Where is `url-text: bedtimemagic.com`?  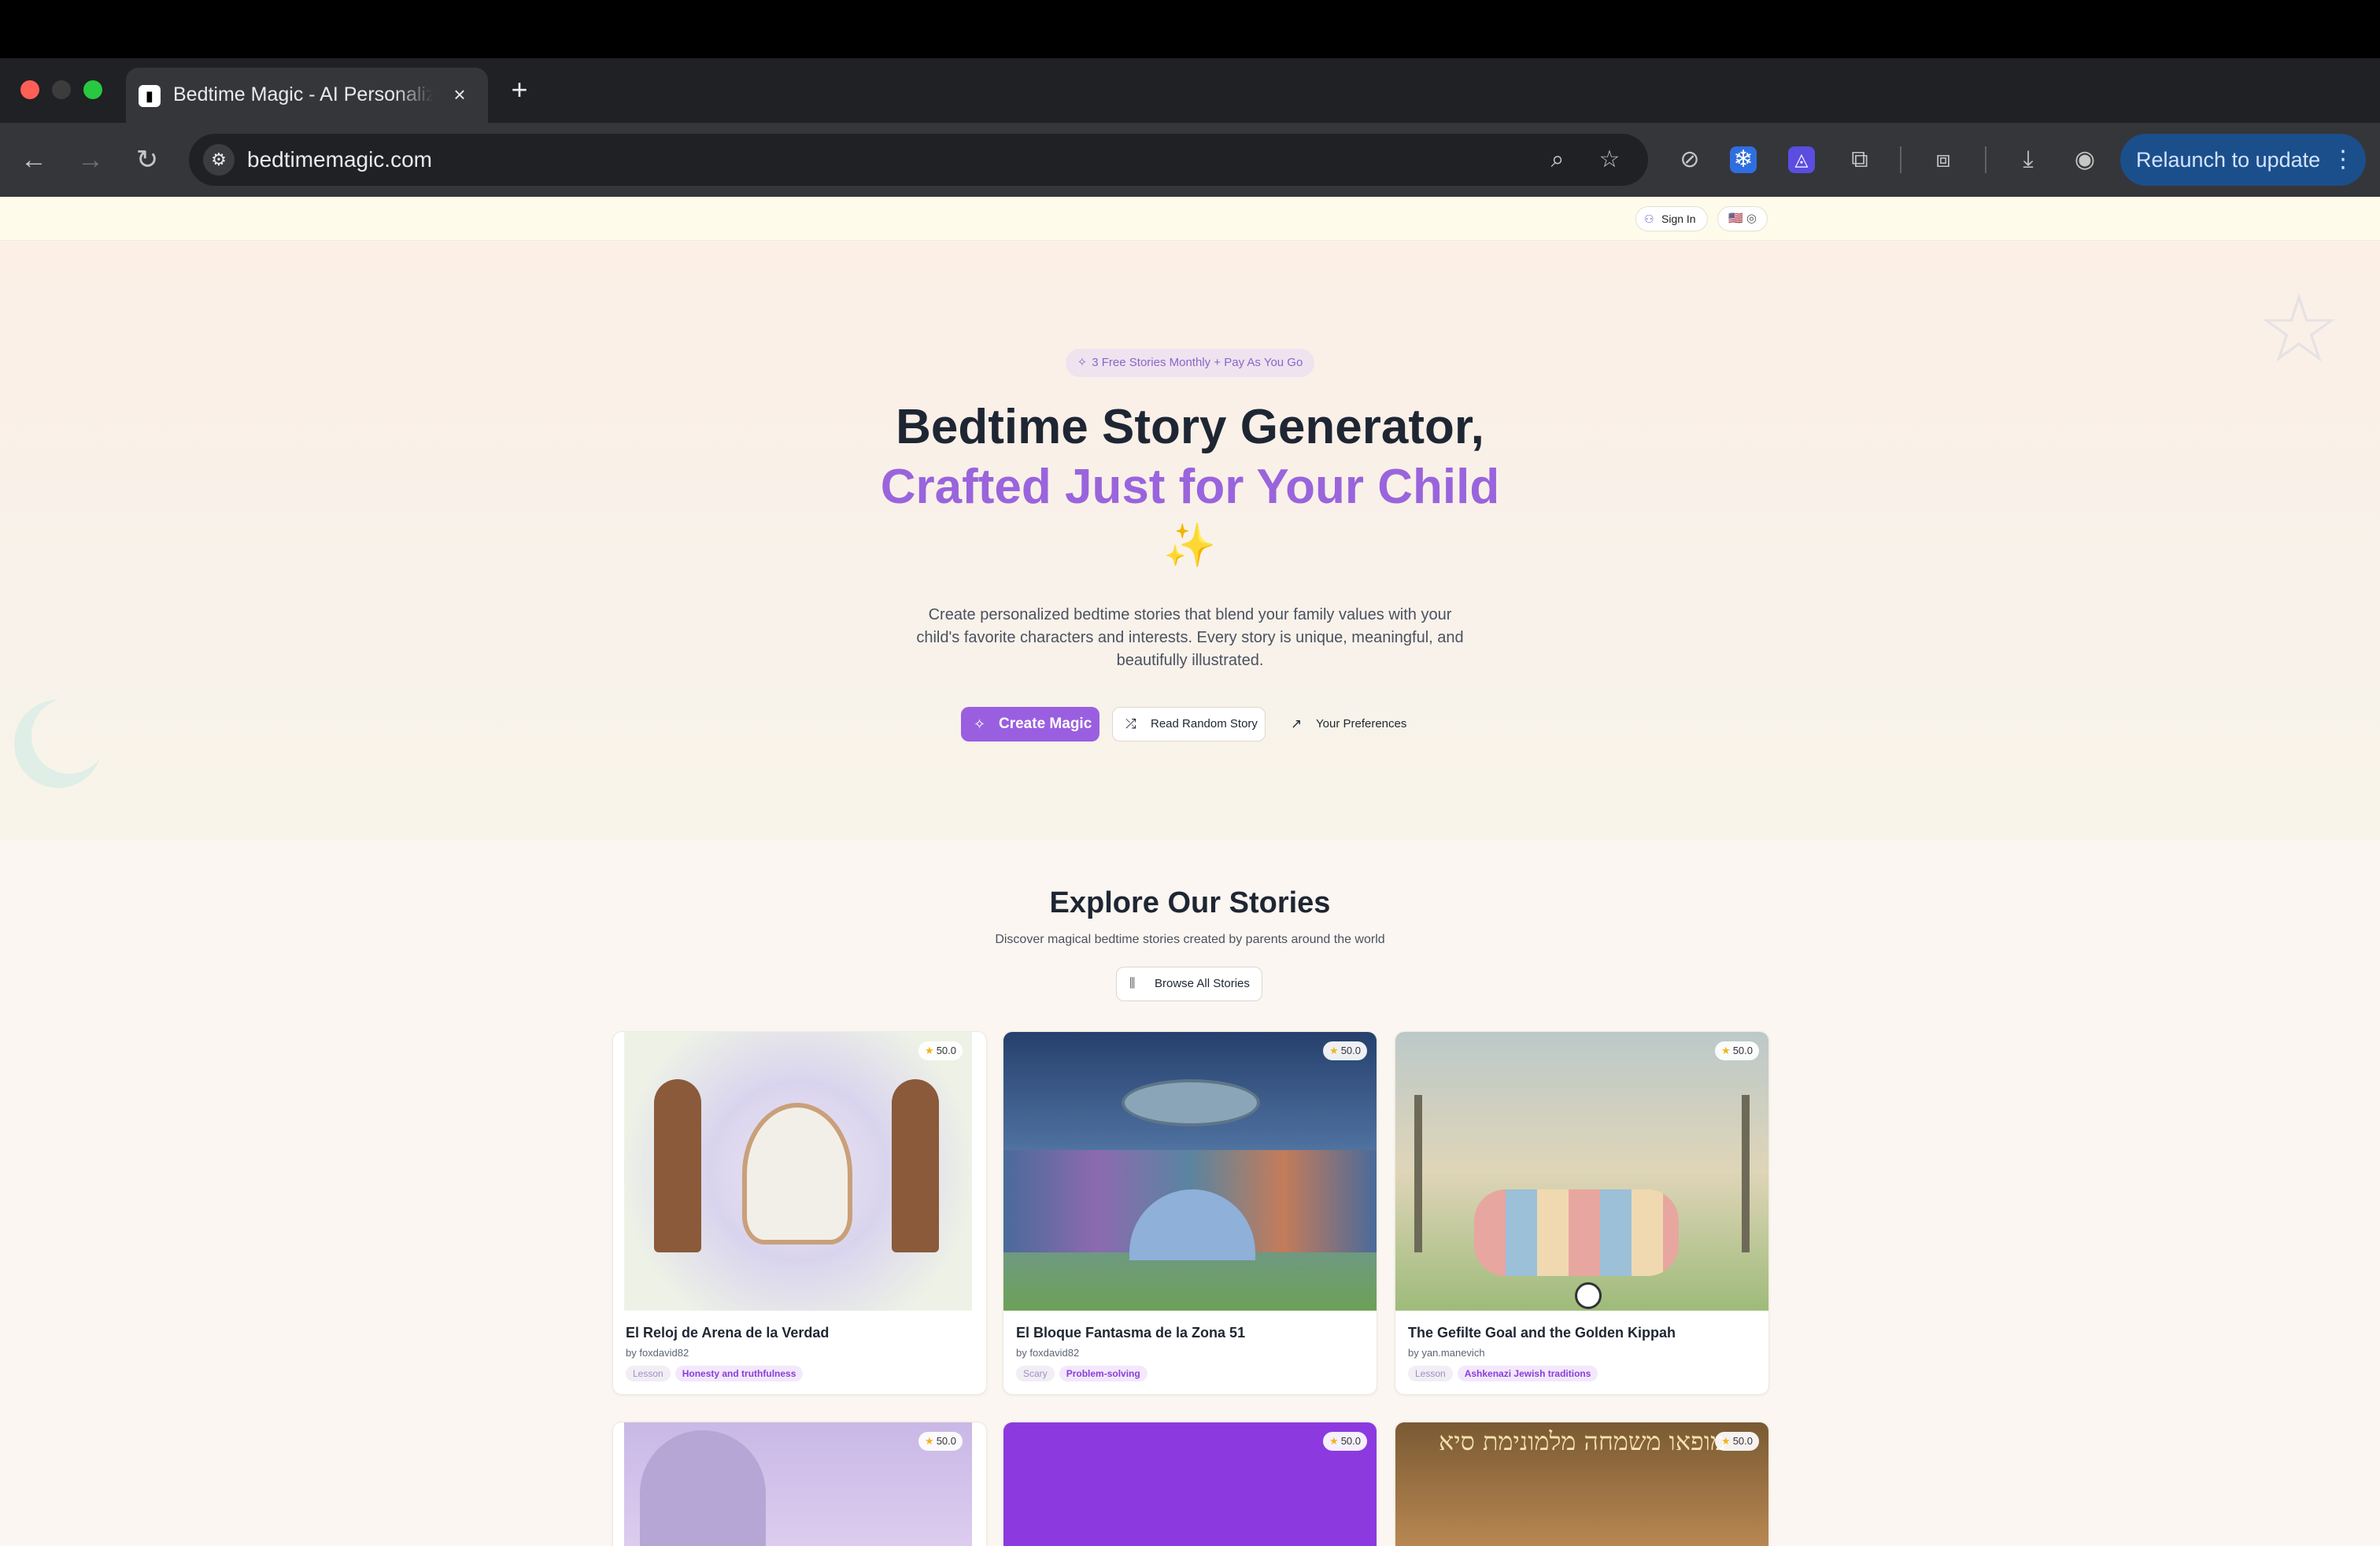
url-text: bedtimemagic.com is located at coordinates (339, 159).